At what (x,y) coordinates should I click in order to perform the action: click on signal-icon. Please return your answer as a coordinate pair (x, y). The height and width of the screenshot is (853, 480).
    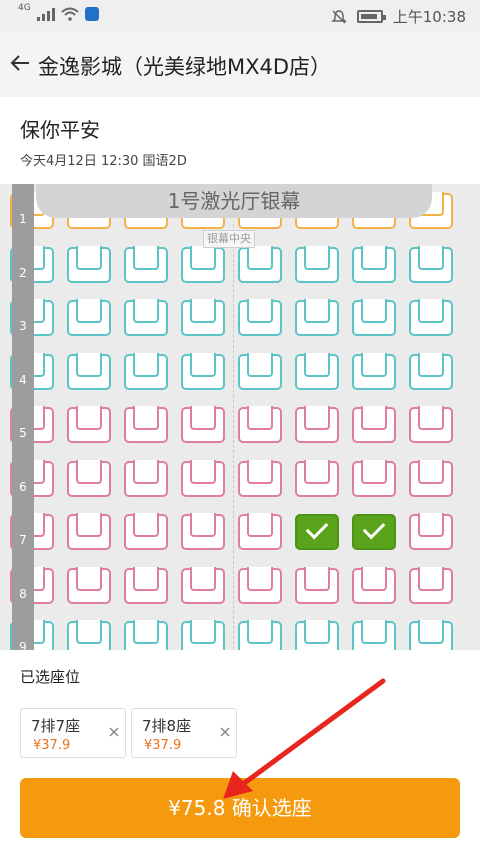
    Looking at the image, I should click on (45, 14).